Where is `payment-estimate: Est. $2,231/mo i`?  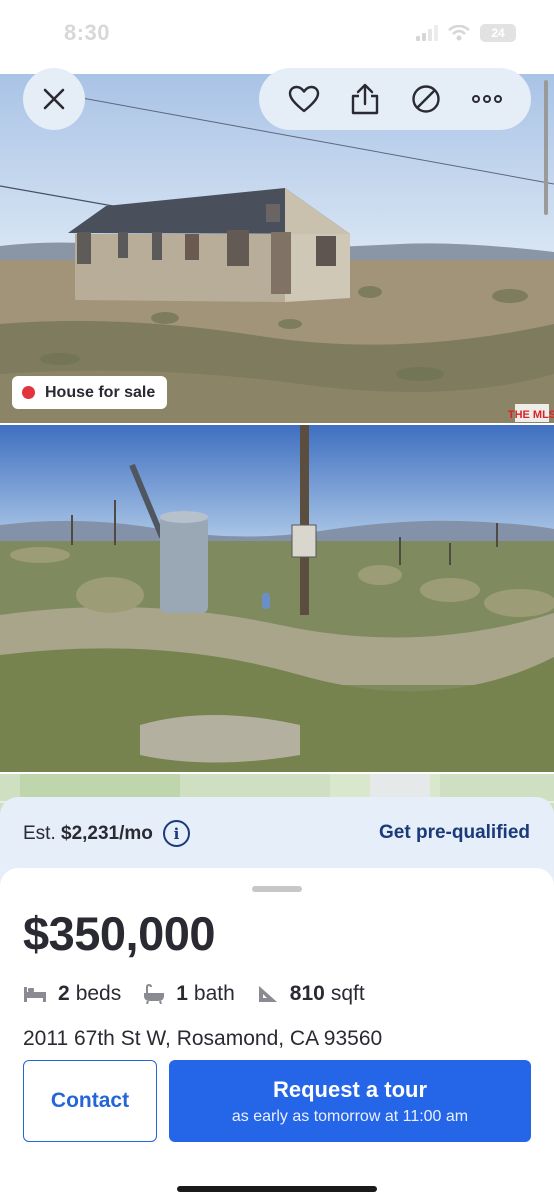
payment-estimate: Est. $2,231/mo i is located at coordinates (106, 833).